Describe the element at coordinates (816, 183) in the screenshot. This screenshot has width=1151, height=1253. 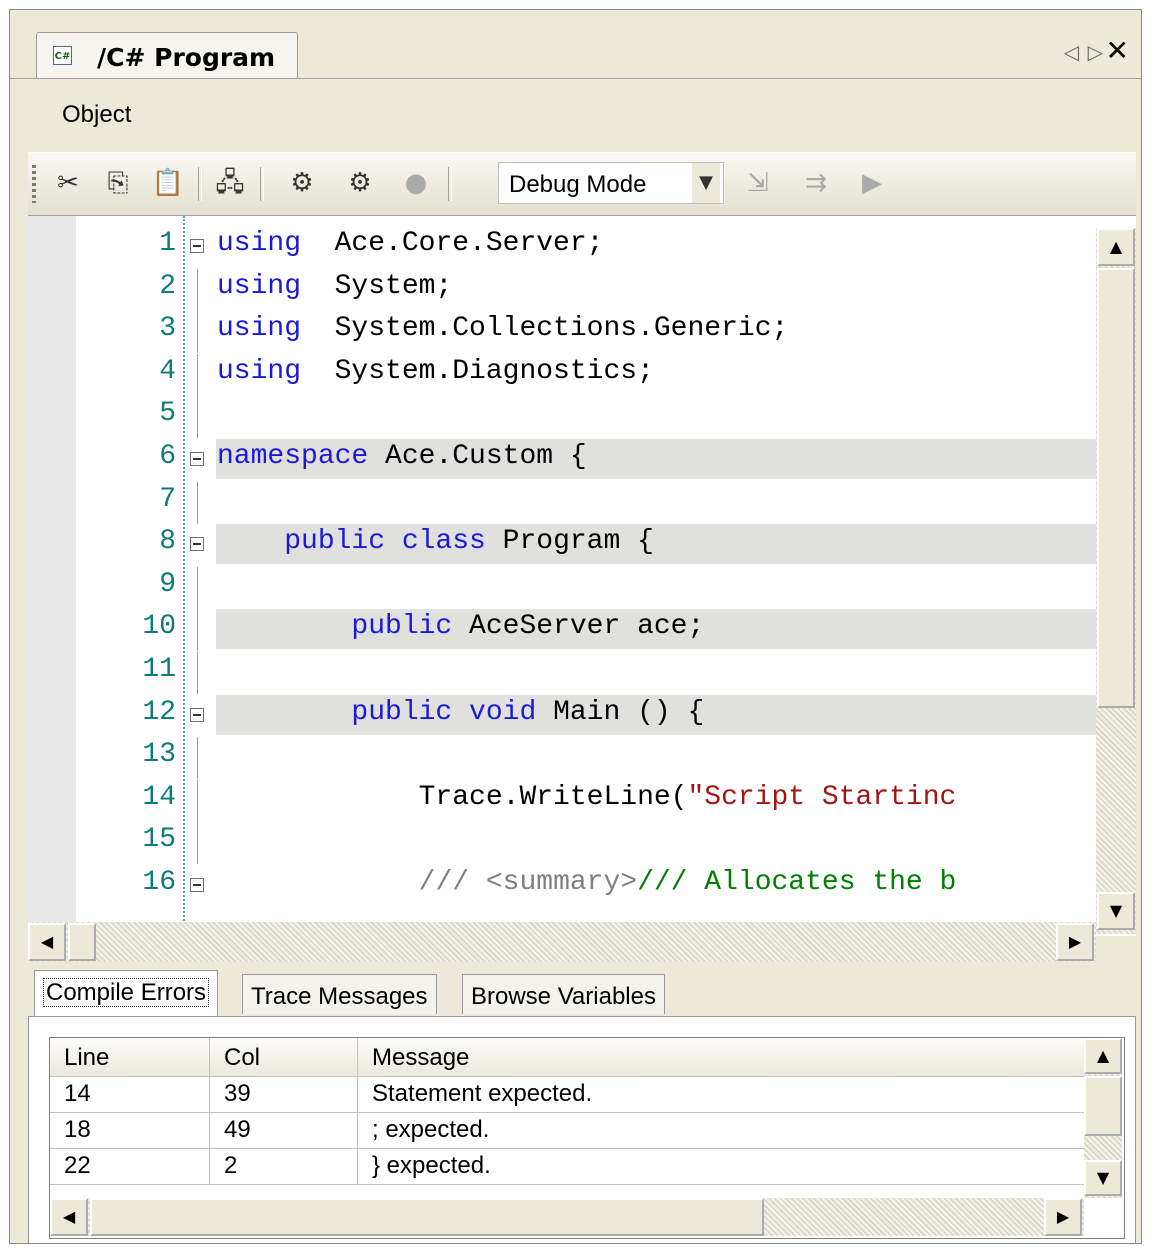
I see `step-over-icon: ⇉` at that location.